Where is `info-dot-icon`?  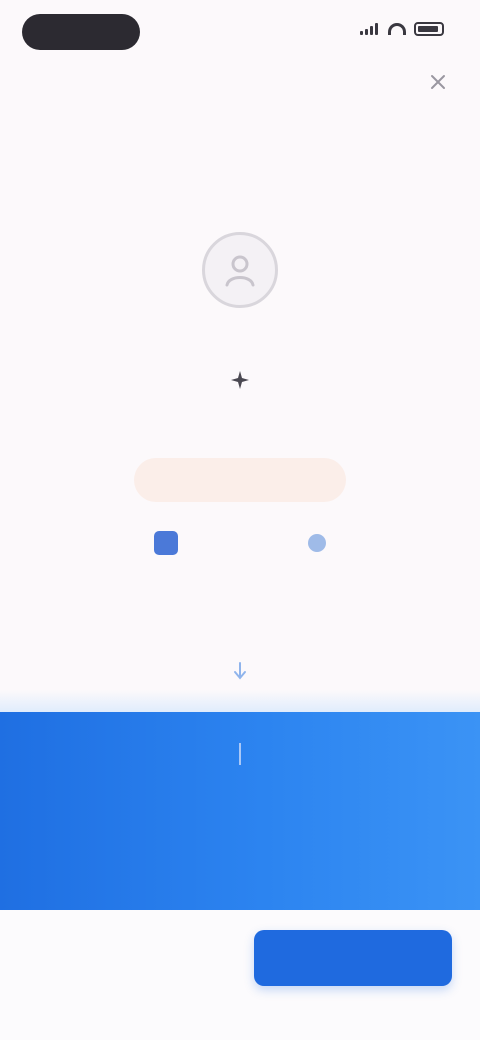
info-dot-icon is located at coordinates (317, 543).